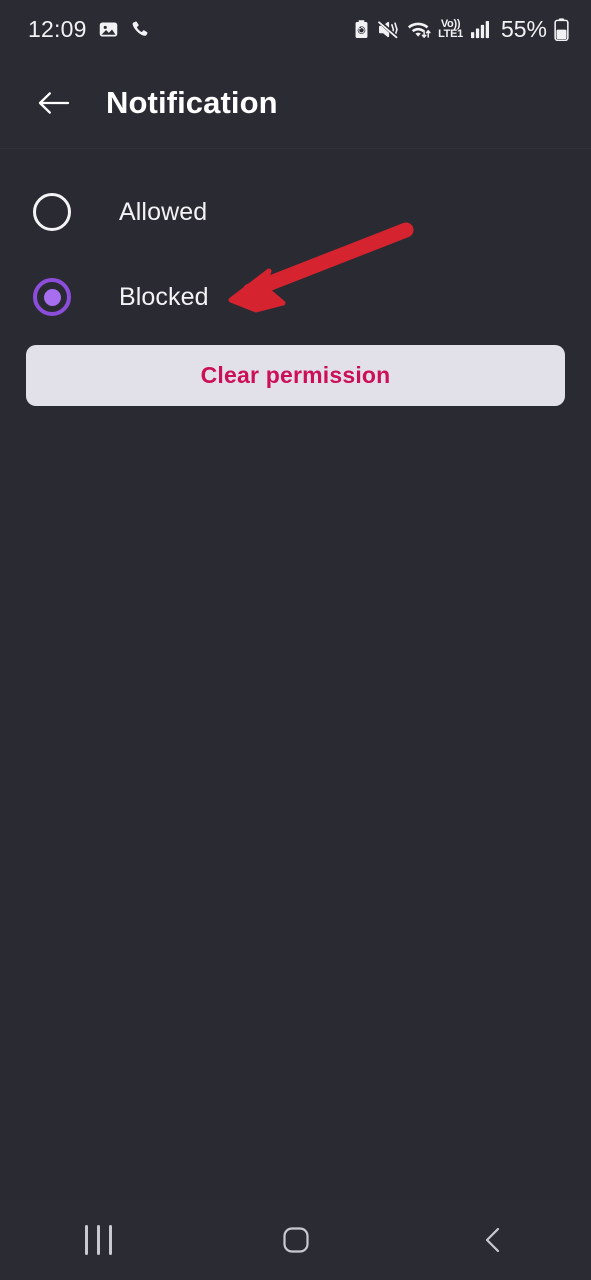  What do you see at coordinates (140, 29) in the screenshot?
I see `phone-call-icon` at bounding box center [140, 29].